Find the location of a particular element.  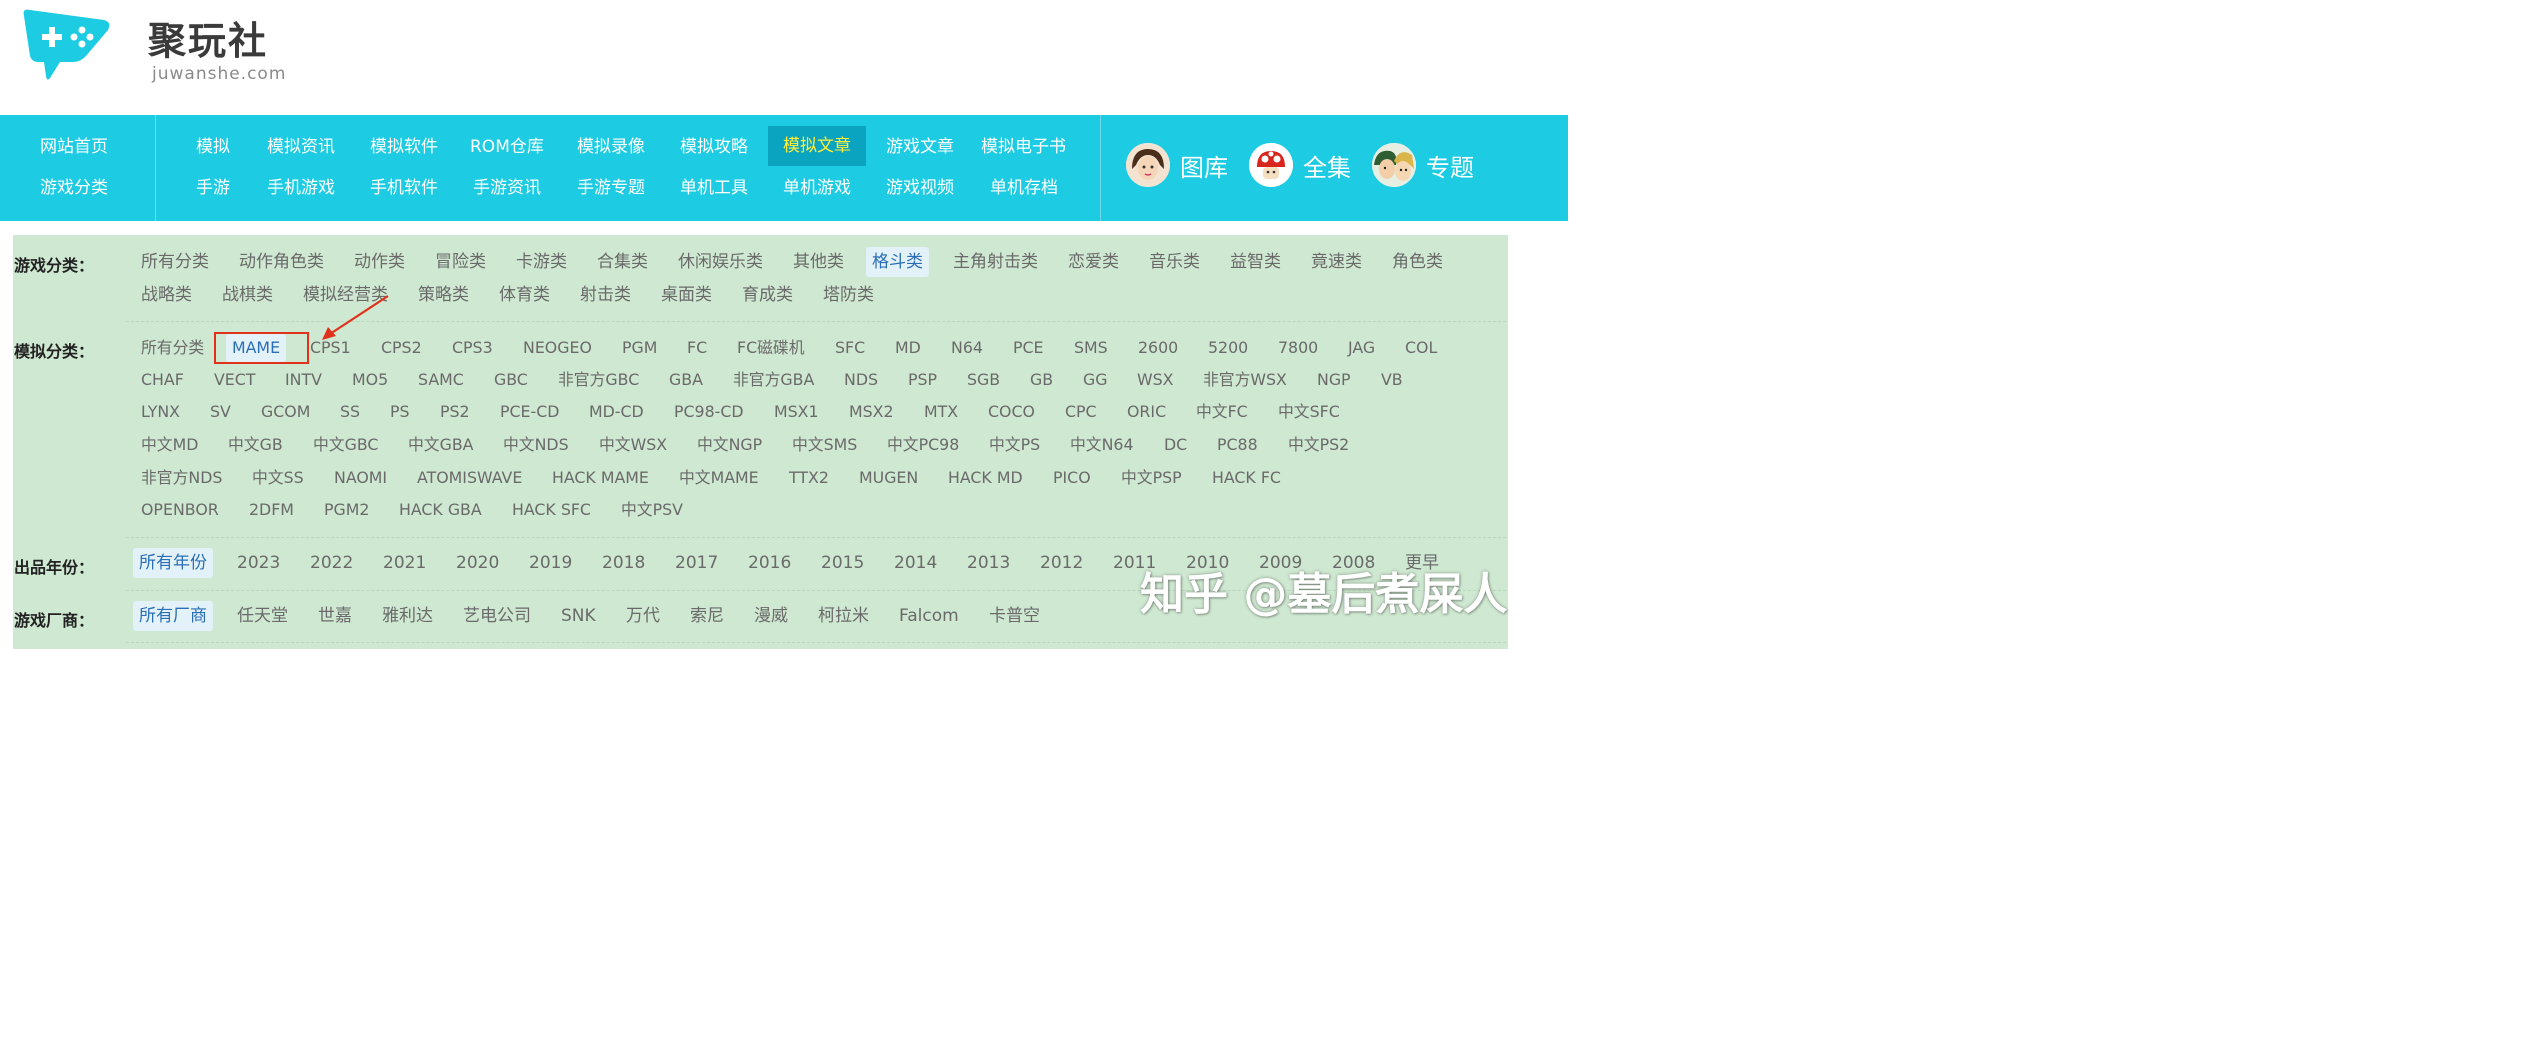

emulator-category-option: 中文NGP is located at coordinates (729, 445).